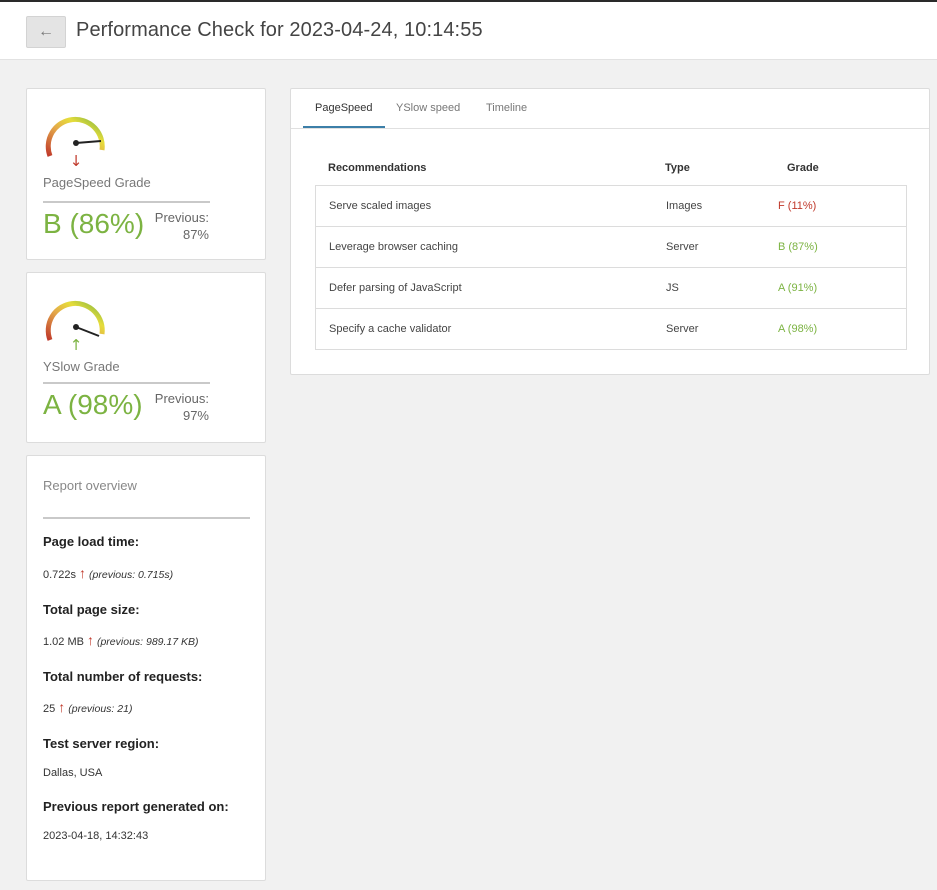  Describe the element at coordinates (97, 182) in the screenshot. I see `pagespeed-grade-label: PageSpeed Grade` at that location.